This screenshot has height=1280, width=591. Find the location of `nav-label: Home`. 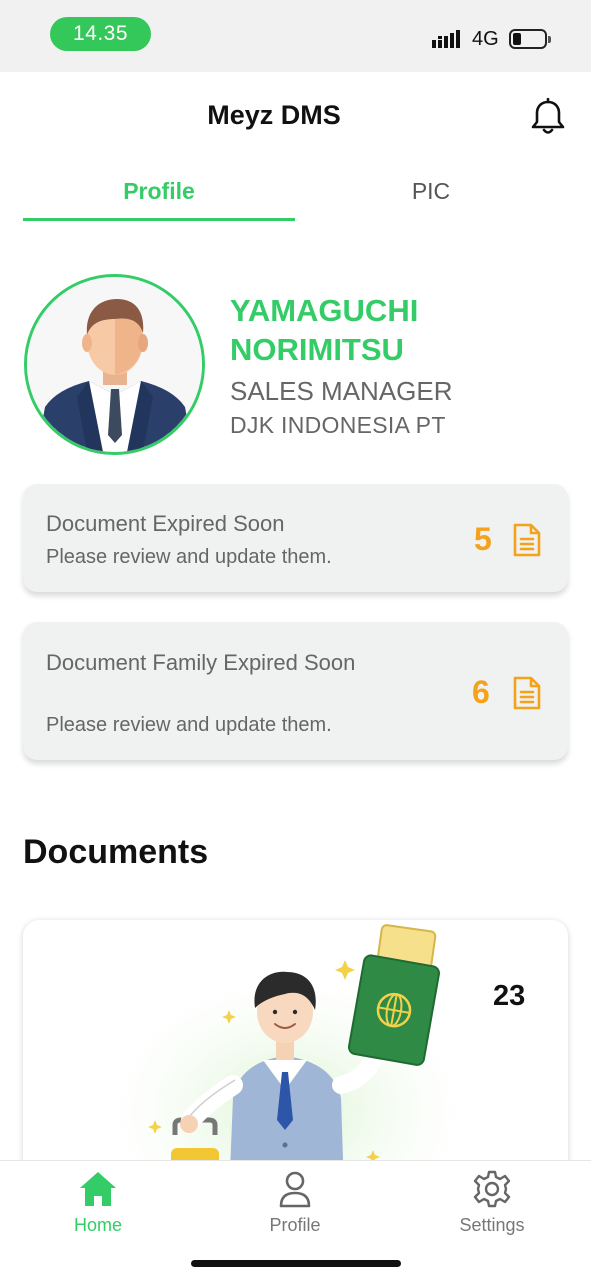

nav-label: Home is located at coordinates (97, 1225).